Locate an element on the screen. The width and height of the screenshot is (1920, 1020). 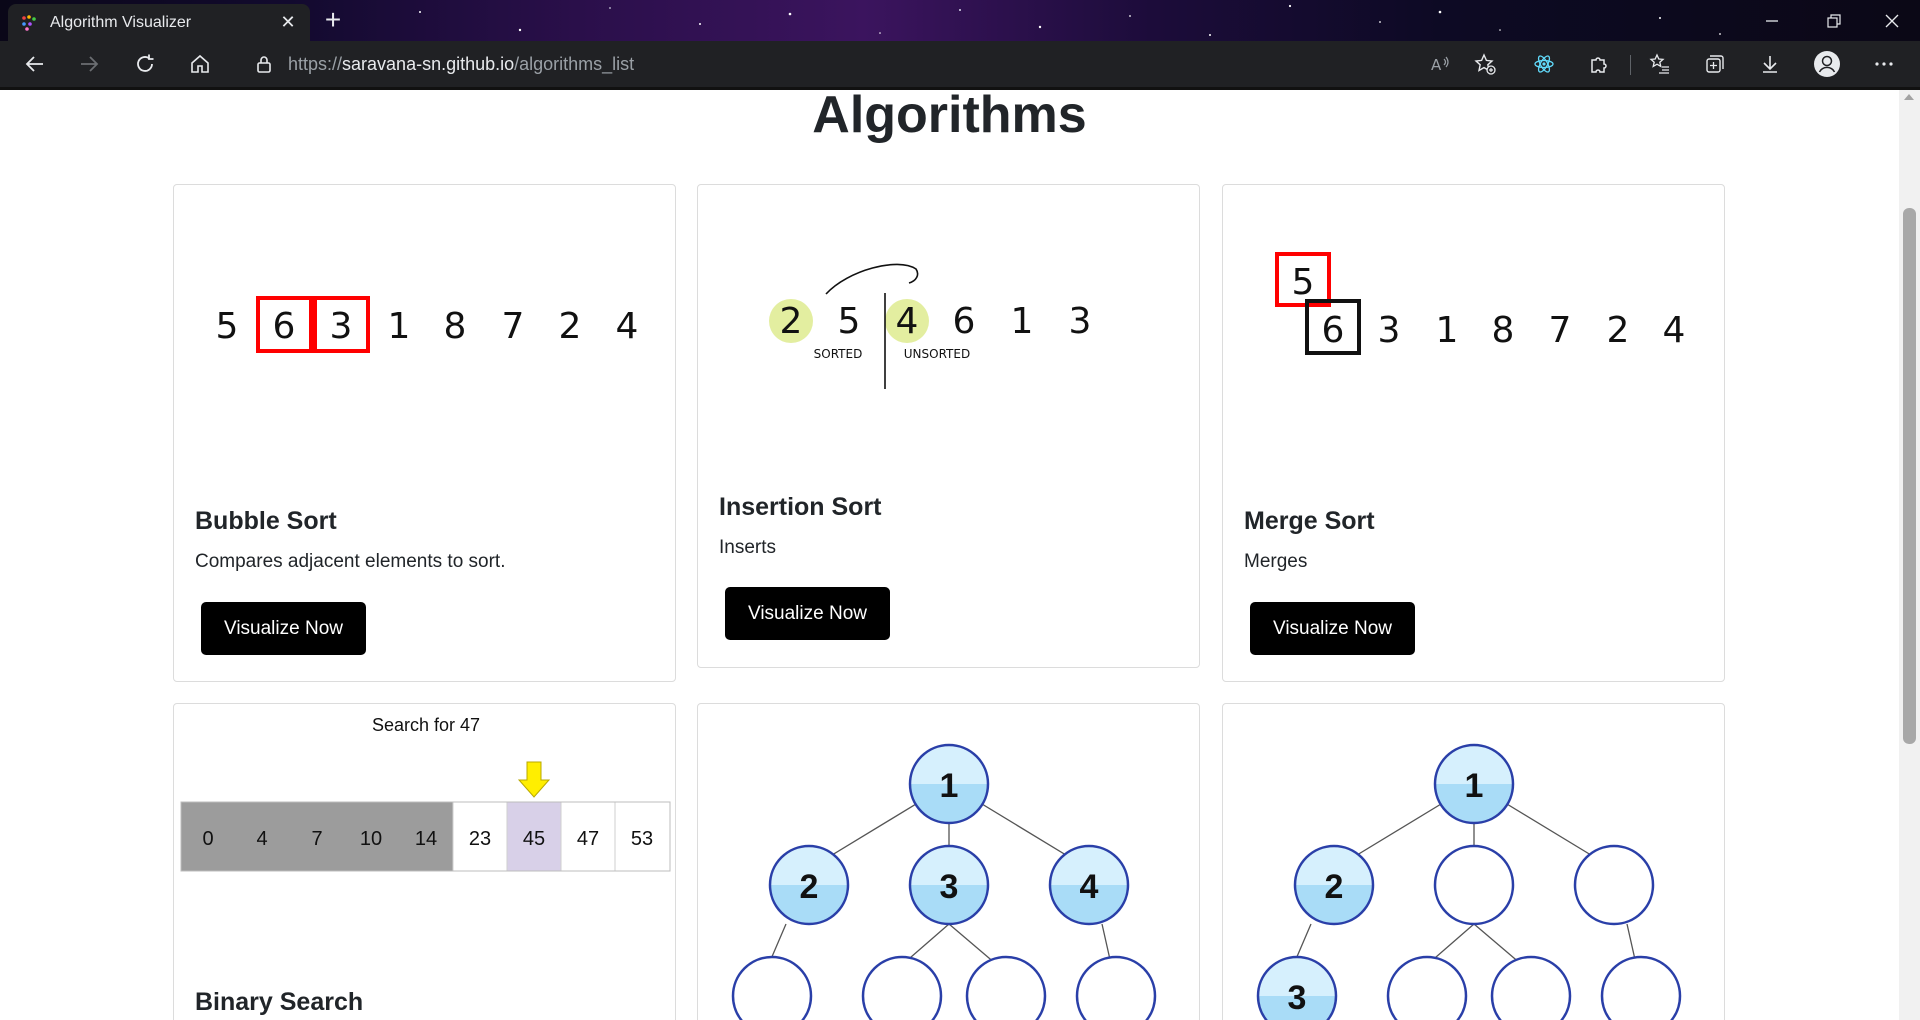
insertion-sort-visualize-button: Visualize Now is located at coordinates (807, 613).